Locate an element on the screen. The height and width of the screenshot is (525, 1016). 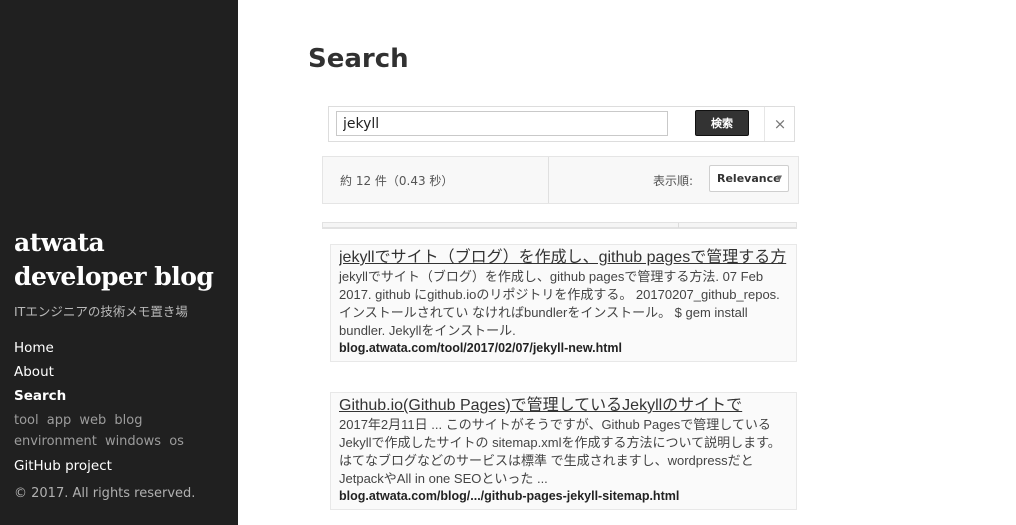
page-title: Search is located at coordinates (358, 59).